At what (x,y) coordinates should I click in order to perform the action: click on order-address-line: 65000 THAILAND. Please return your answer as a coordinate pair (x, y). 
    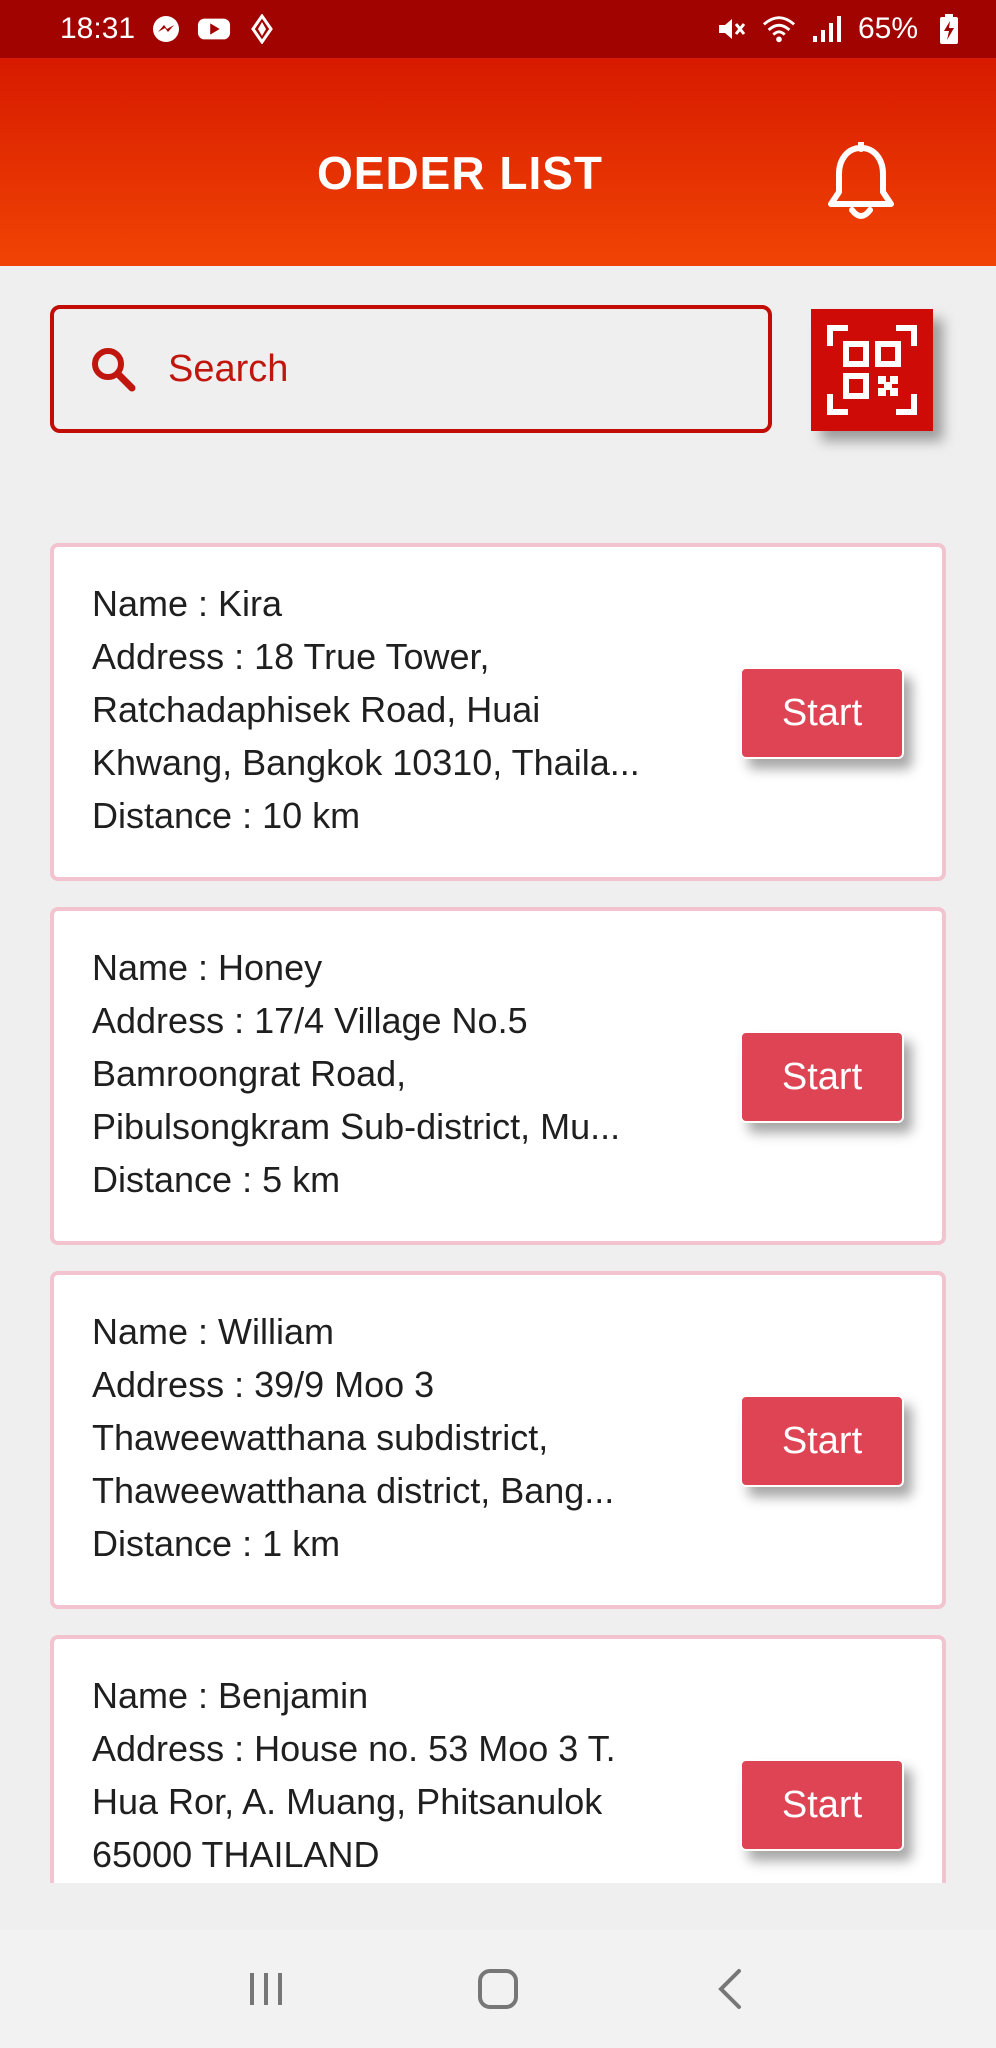
    Looking at the image, I should click on (236, 1854).